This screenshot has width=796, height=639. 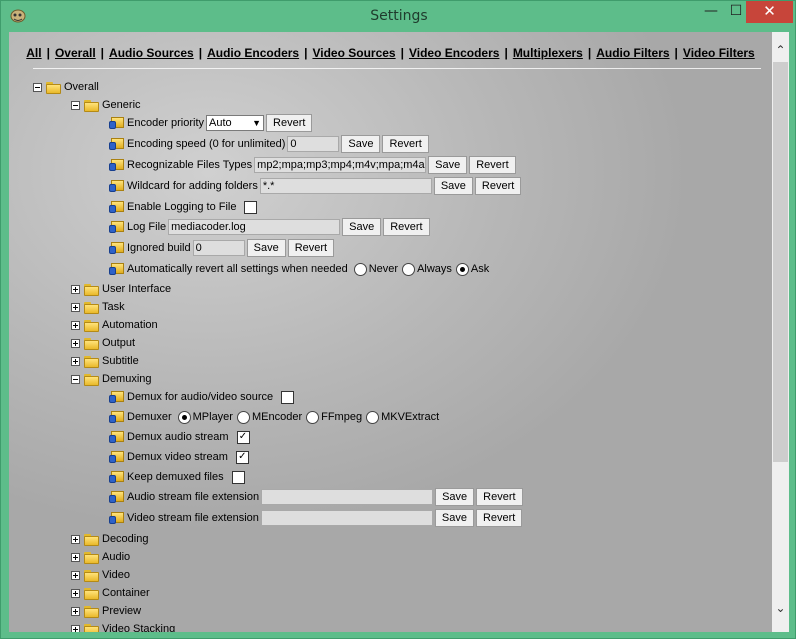 What do you see at coordinates (177, 457) in the screenshot?
I see `setting-label: Demux video stream` at bounding box center [177, 457].